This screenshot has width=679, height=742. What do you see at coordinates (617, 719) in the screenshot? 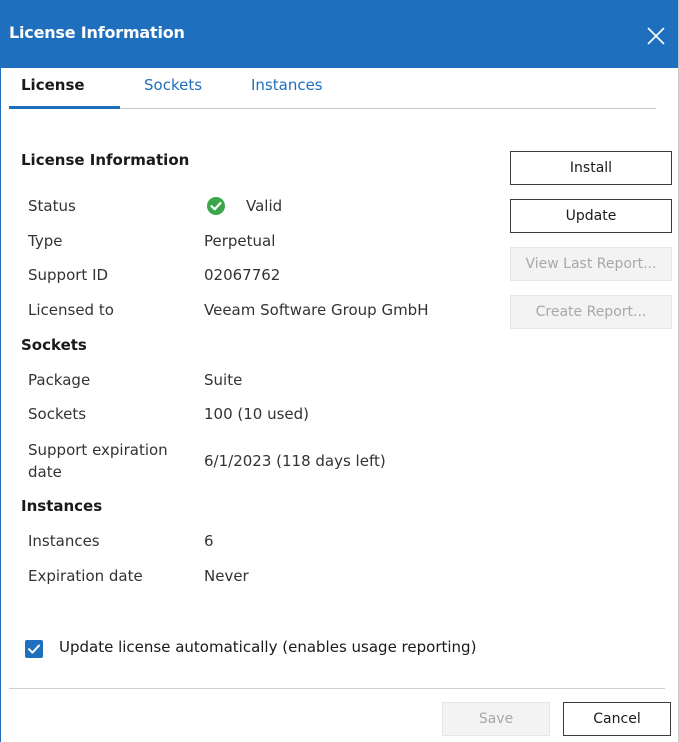
I see `cancel-button: Cancel` at bounding box center [617, 719].